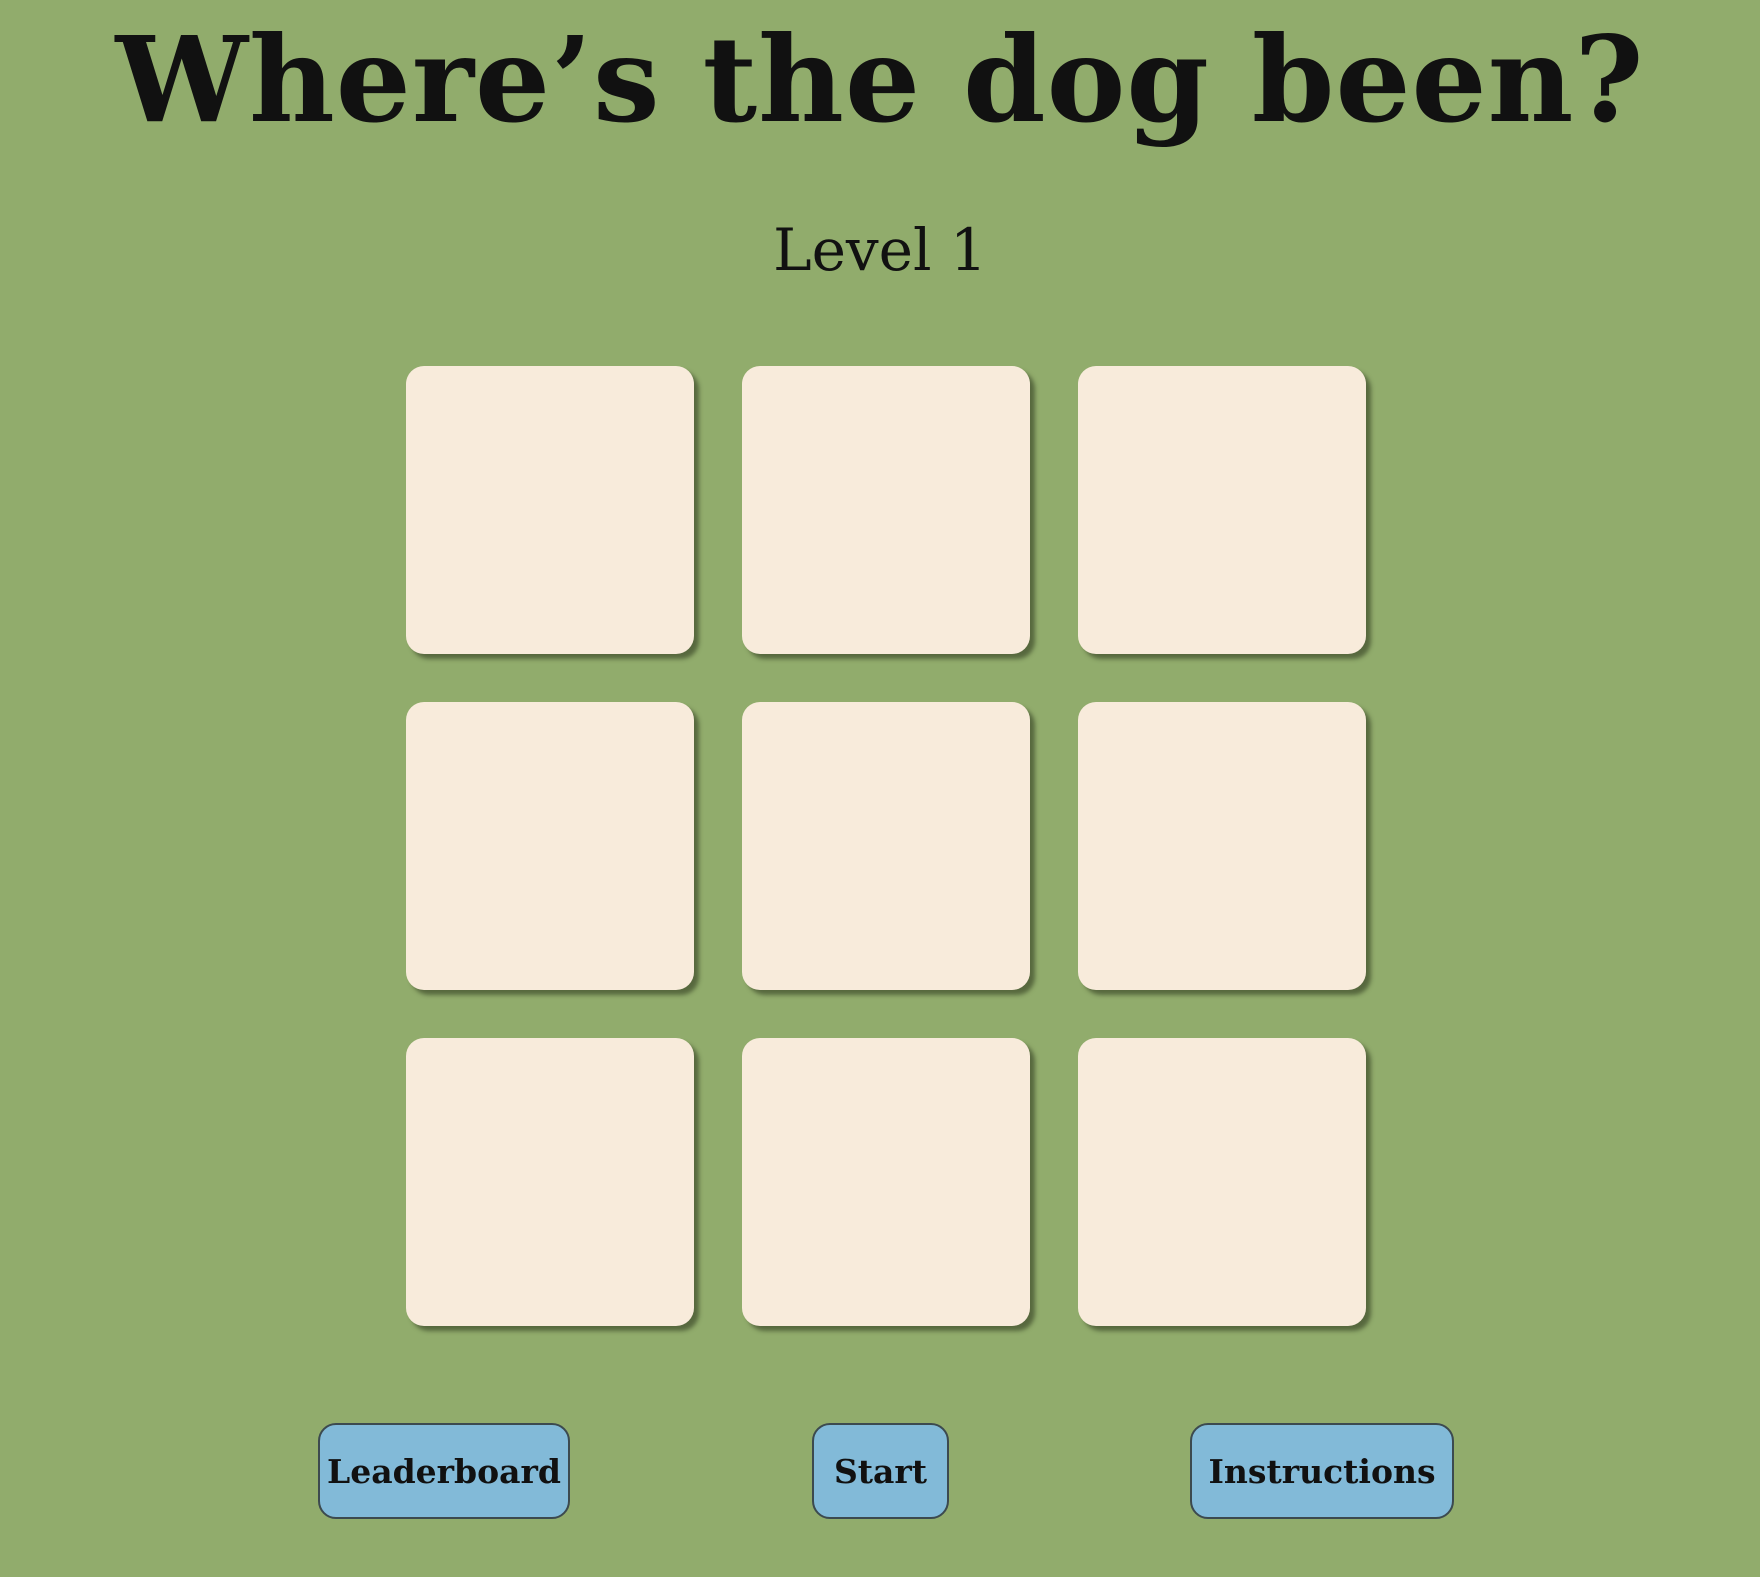 Image resolution: width=1760 pixels, height=1577 pixels. Describe the element at coordinates (880, 79) in the screenshot. I see `game-title: Where’s the dog been?` at that location.